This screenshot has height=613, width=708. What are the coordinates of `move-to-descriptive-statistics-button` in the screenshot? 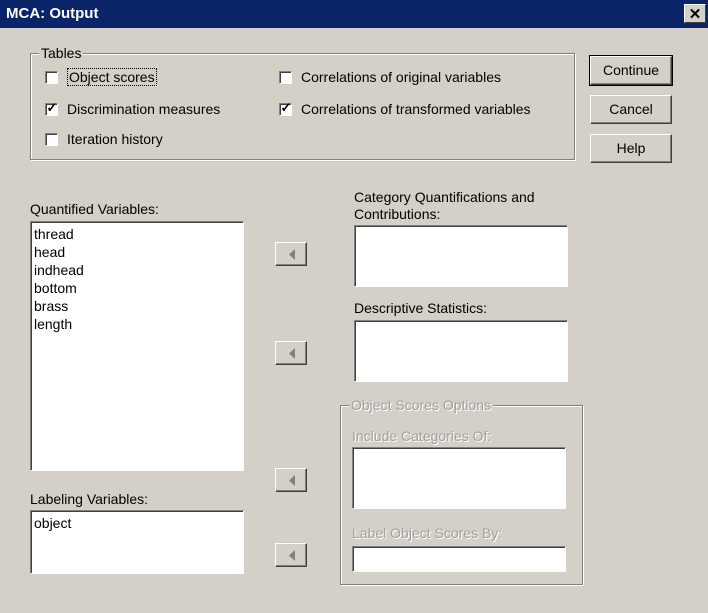 It's located at (291, 353).